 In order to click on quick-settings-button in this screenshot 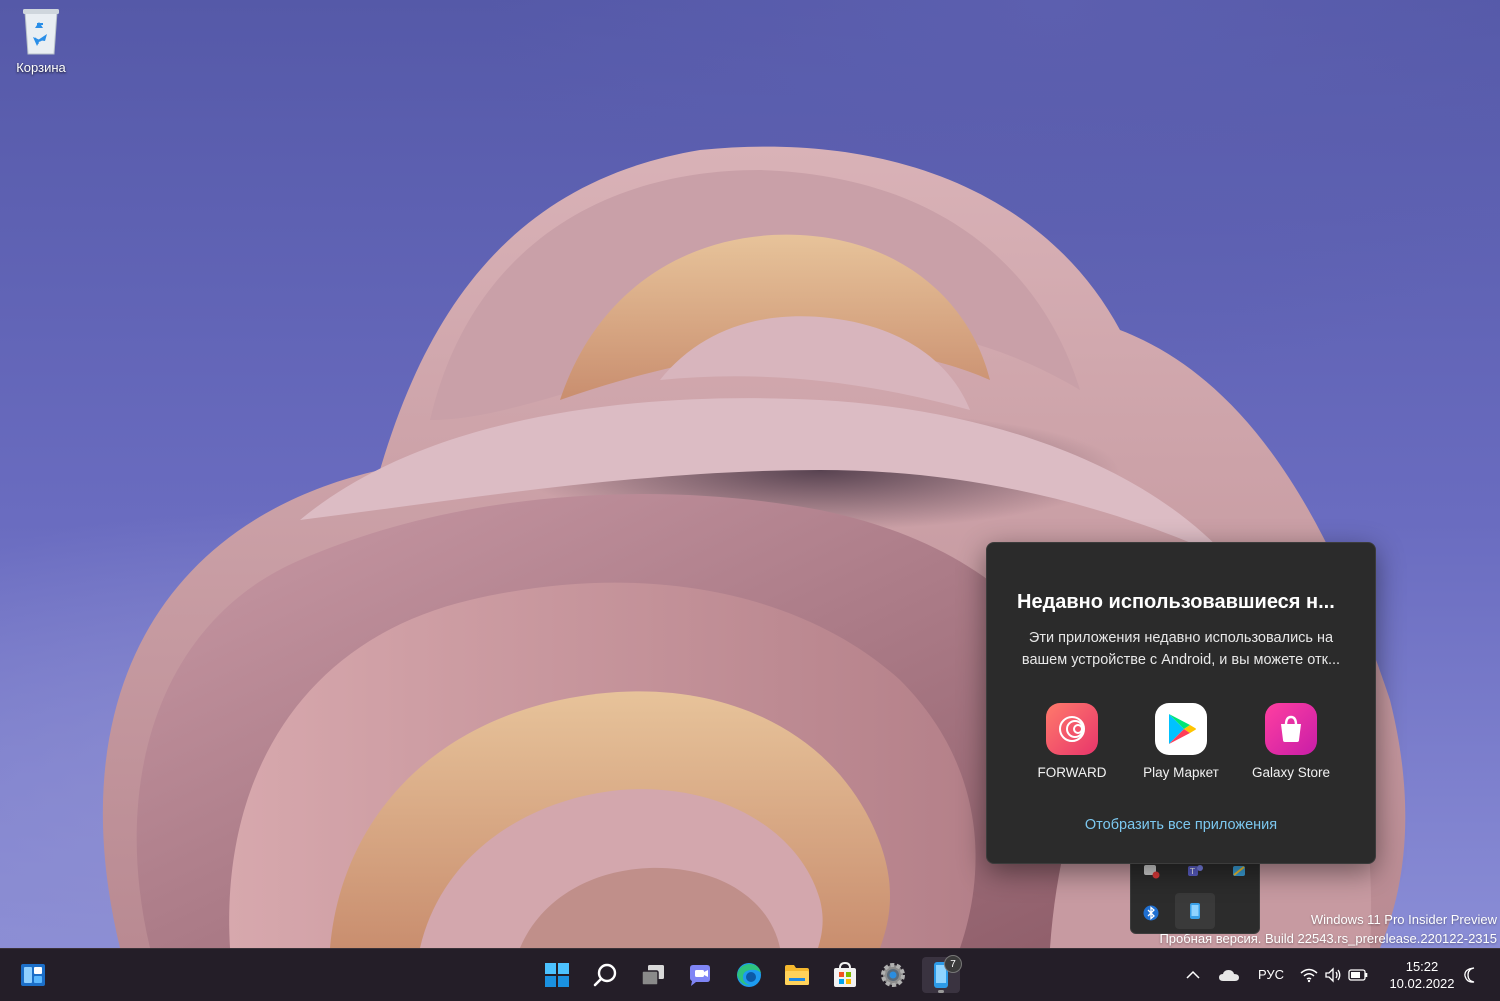, I will do `click(1334, 975)`.